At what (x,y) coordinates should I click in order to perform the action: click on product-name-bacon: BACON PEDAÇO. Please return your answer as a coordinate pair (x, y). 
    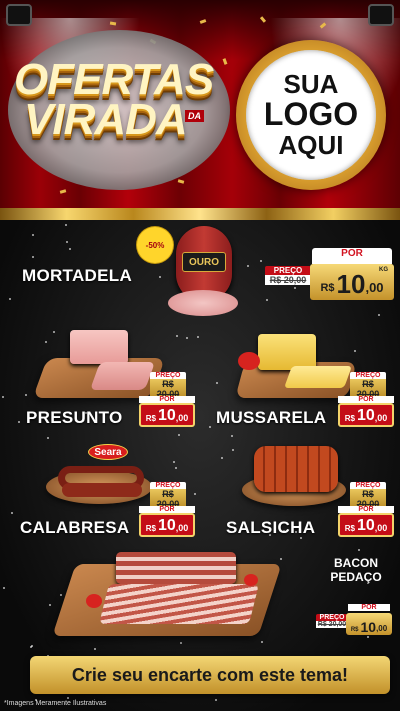
    Looking at the image, I should click on (356, 570).